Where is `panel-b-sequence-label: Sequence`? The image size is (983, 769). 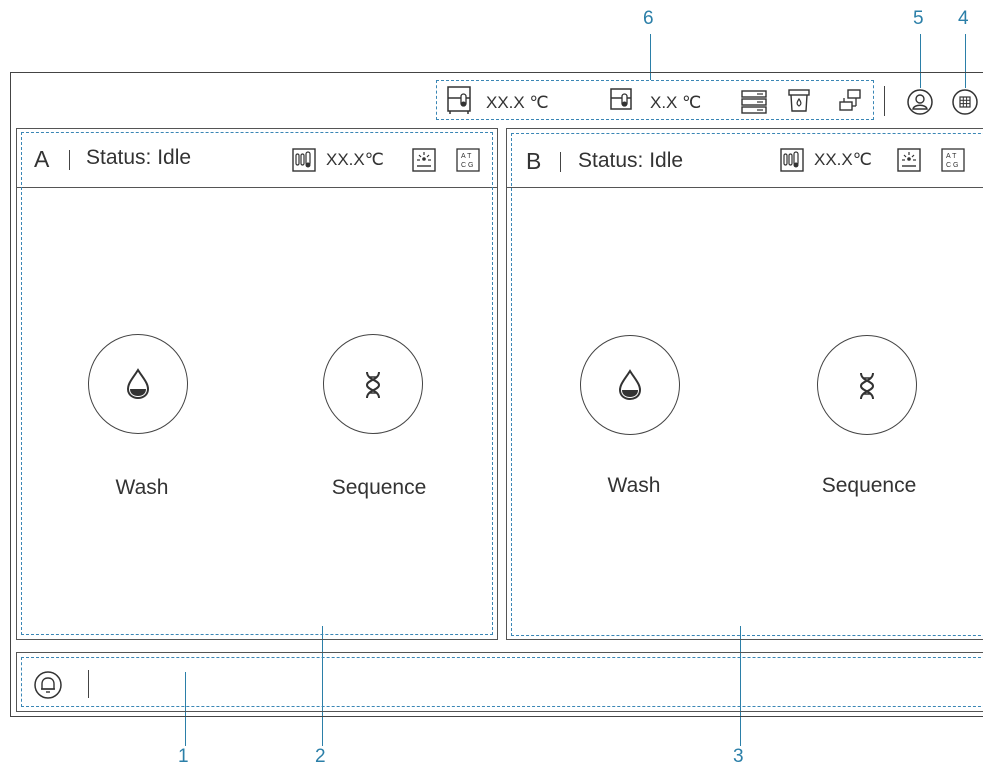
panel-b-sequence-label: Sequence is located at coordinates (869, 485).